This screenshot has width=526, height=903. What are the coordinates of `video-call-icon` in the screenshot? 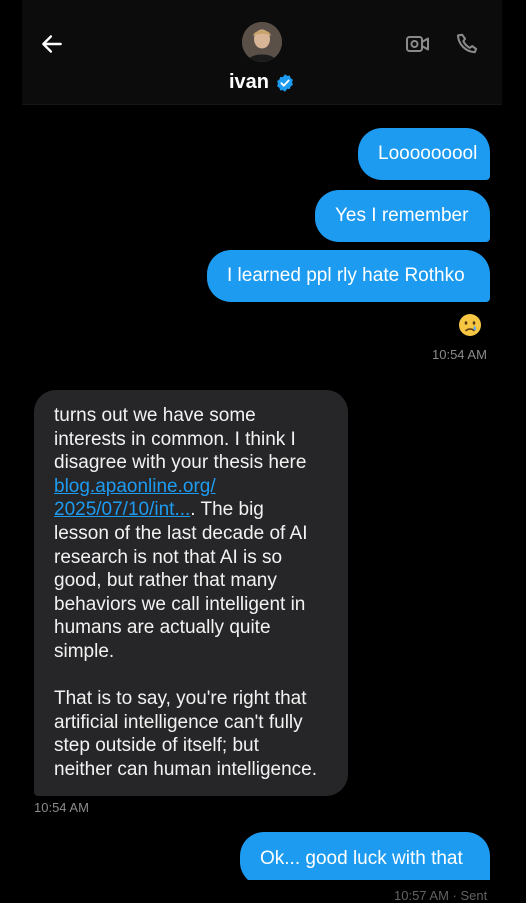 It's located at (417, 44).